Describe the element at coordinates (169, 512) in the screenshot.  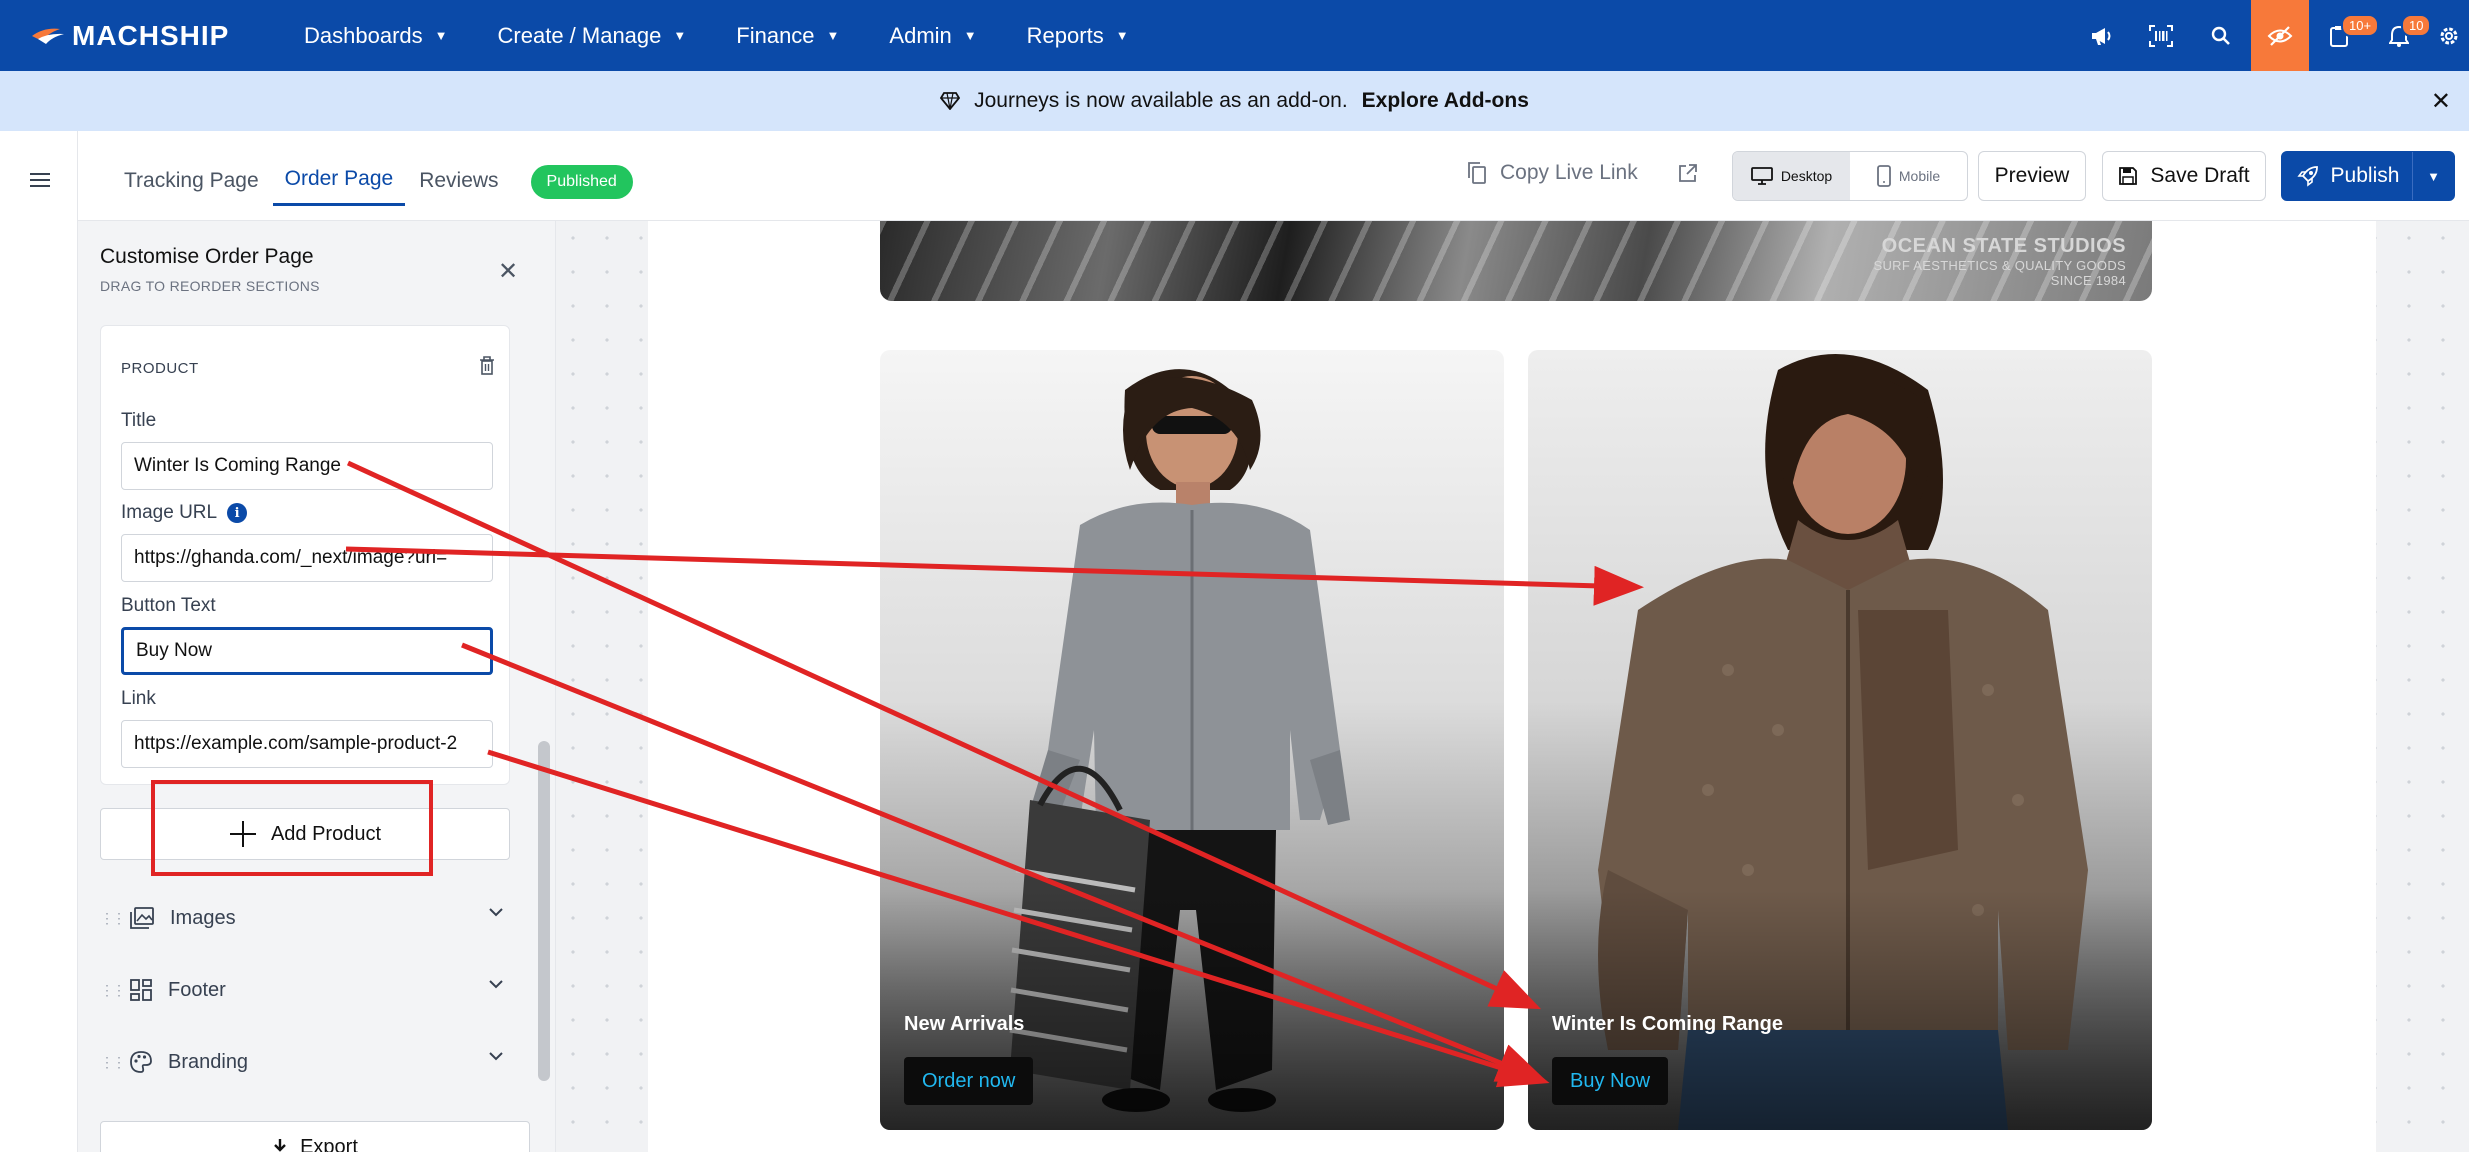
I see `image-url-label-text: Image URL` at that location.